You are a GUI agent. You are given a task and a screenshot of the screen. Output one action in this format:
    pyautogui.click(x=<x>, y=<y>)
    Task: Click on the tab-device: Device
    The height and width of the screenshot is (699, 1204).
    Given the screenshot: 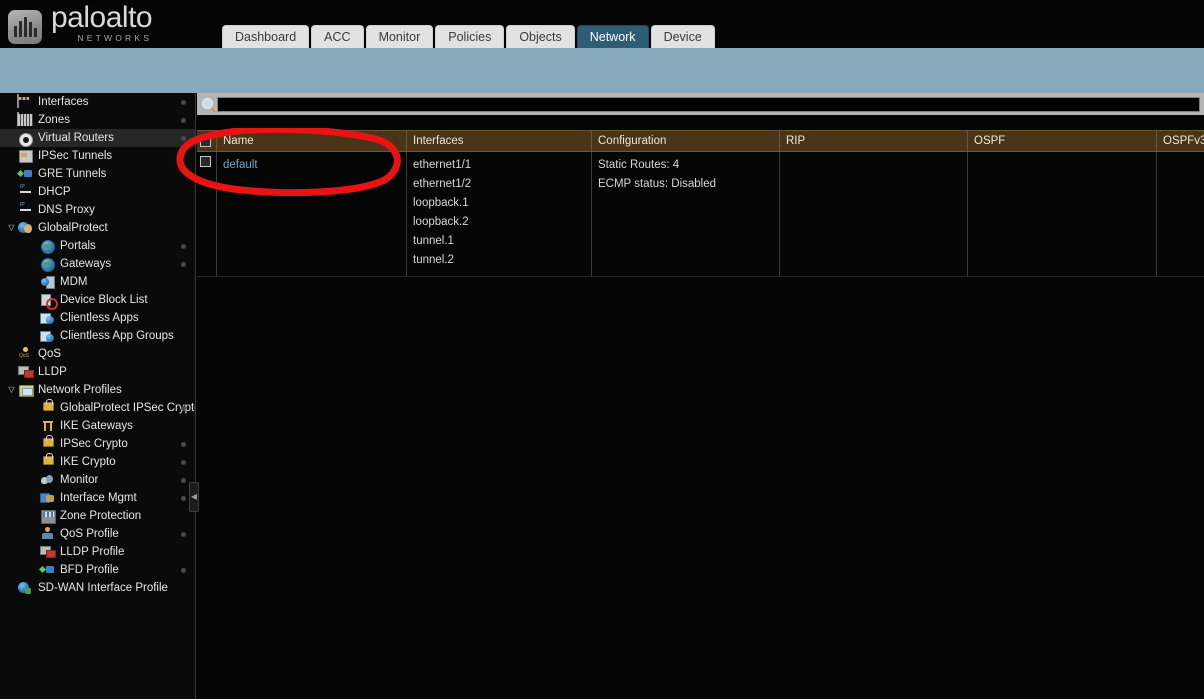 What is the action you would take?
    pyautogui.click(x=682, y=36)
    